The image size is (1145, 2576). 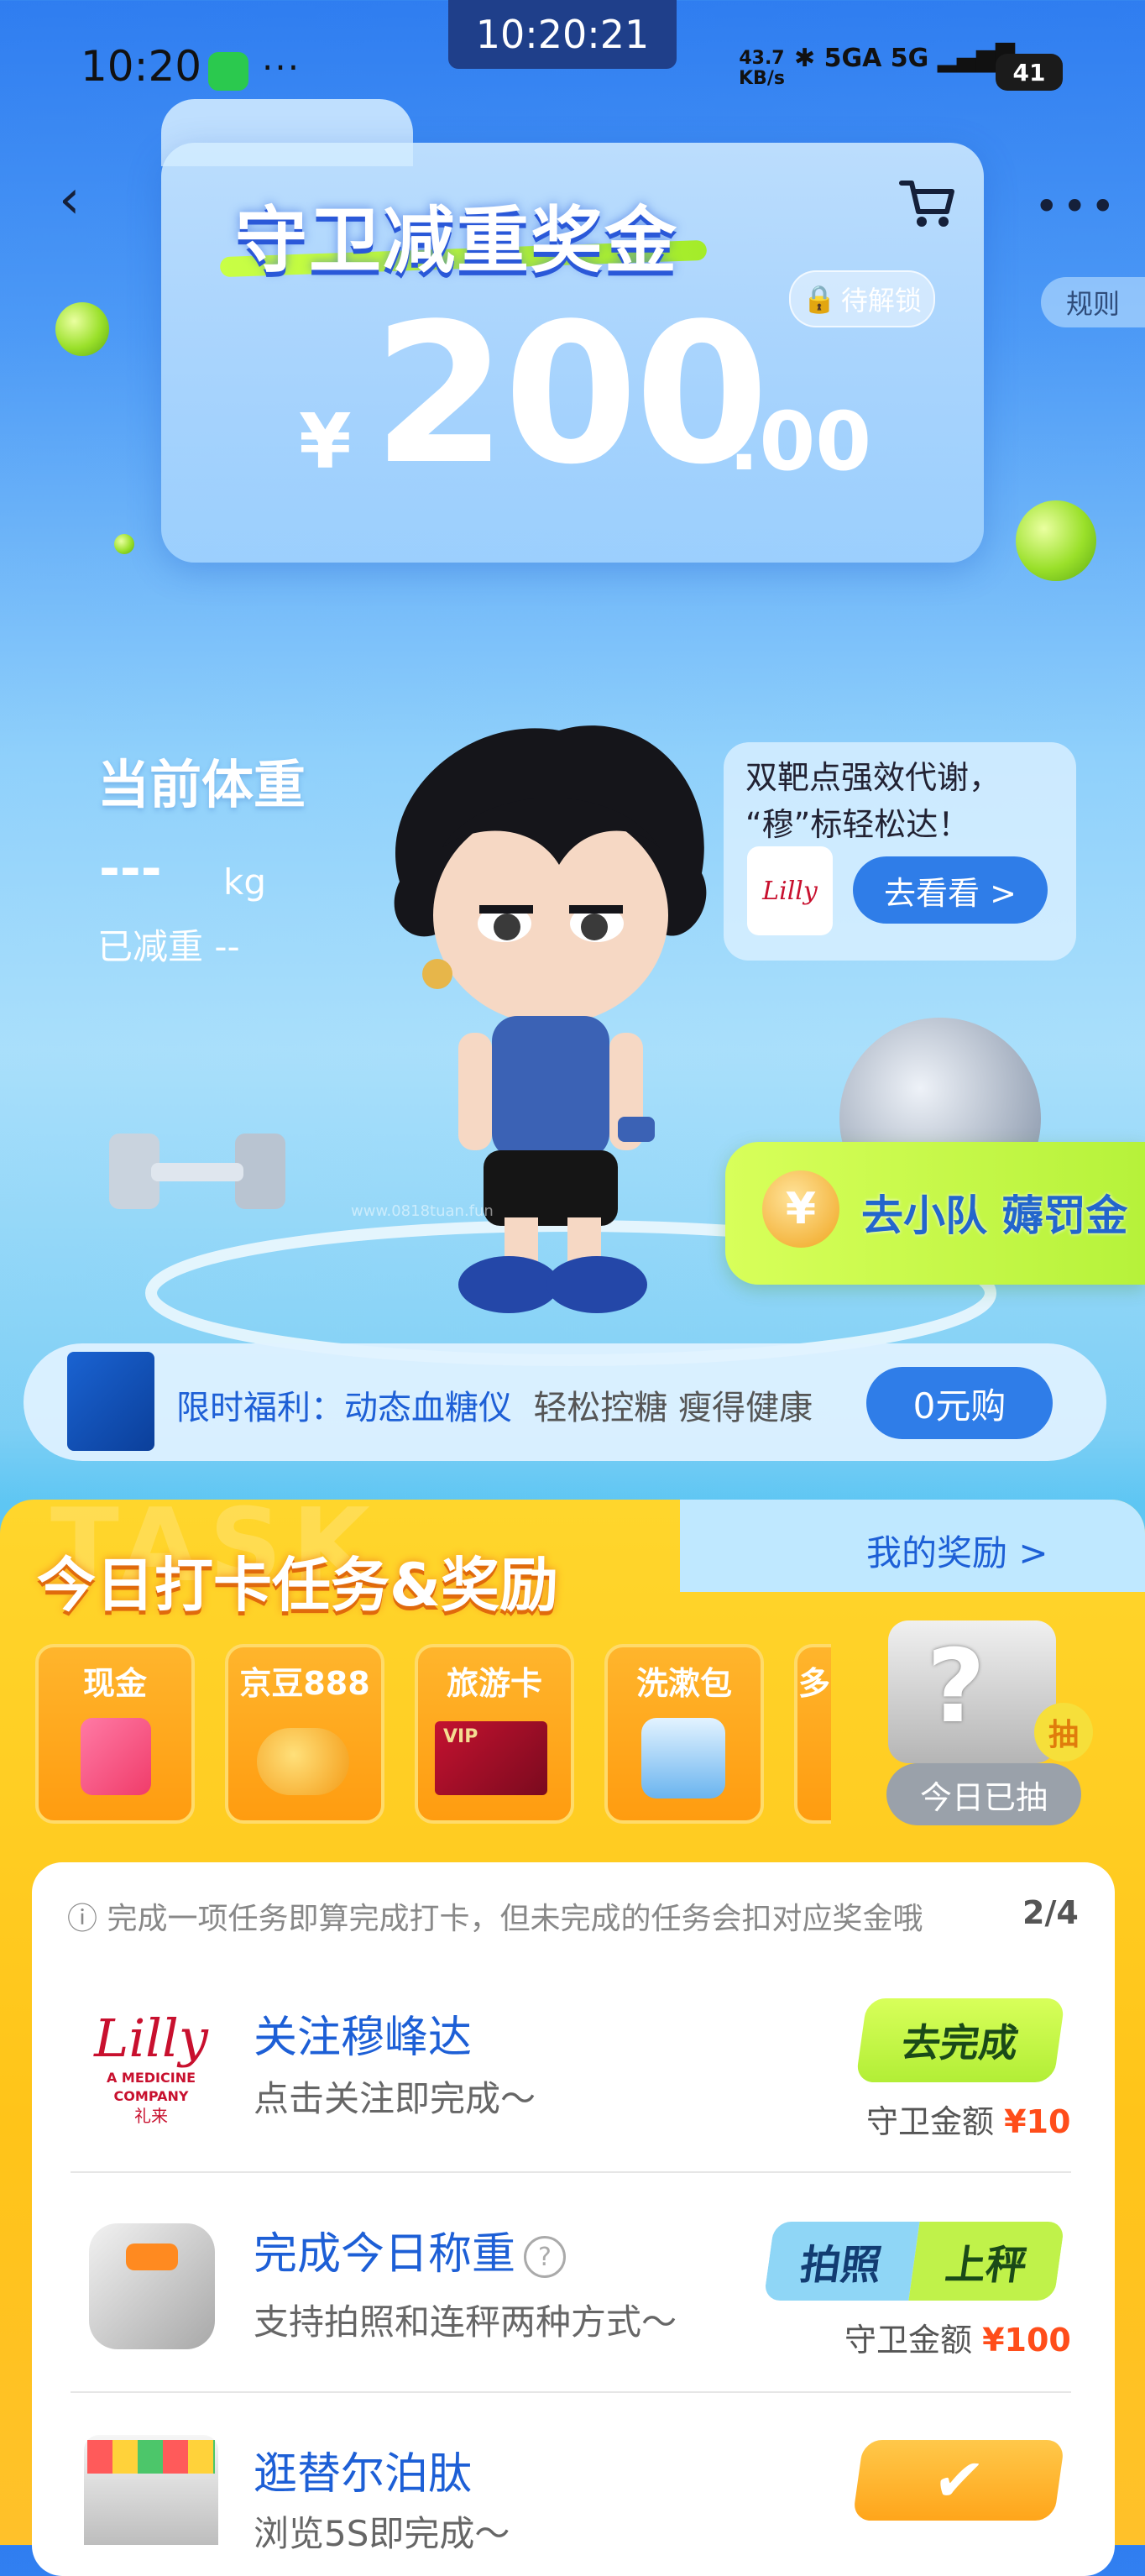 What do you see at coordinates (75, 200) in the screenshot?
I see `back-icon: ‹` at bounding box center [75, 200].